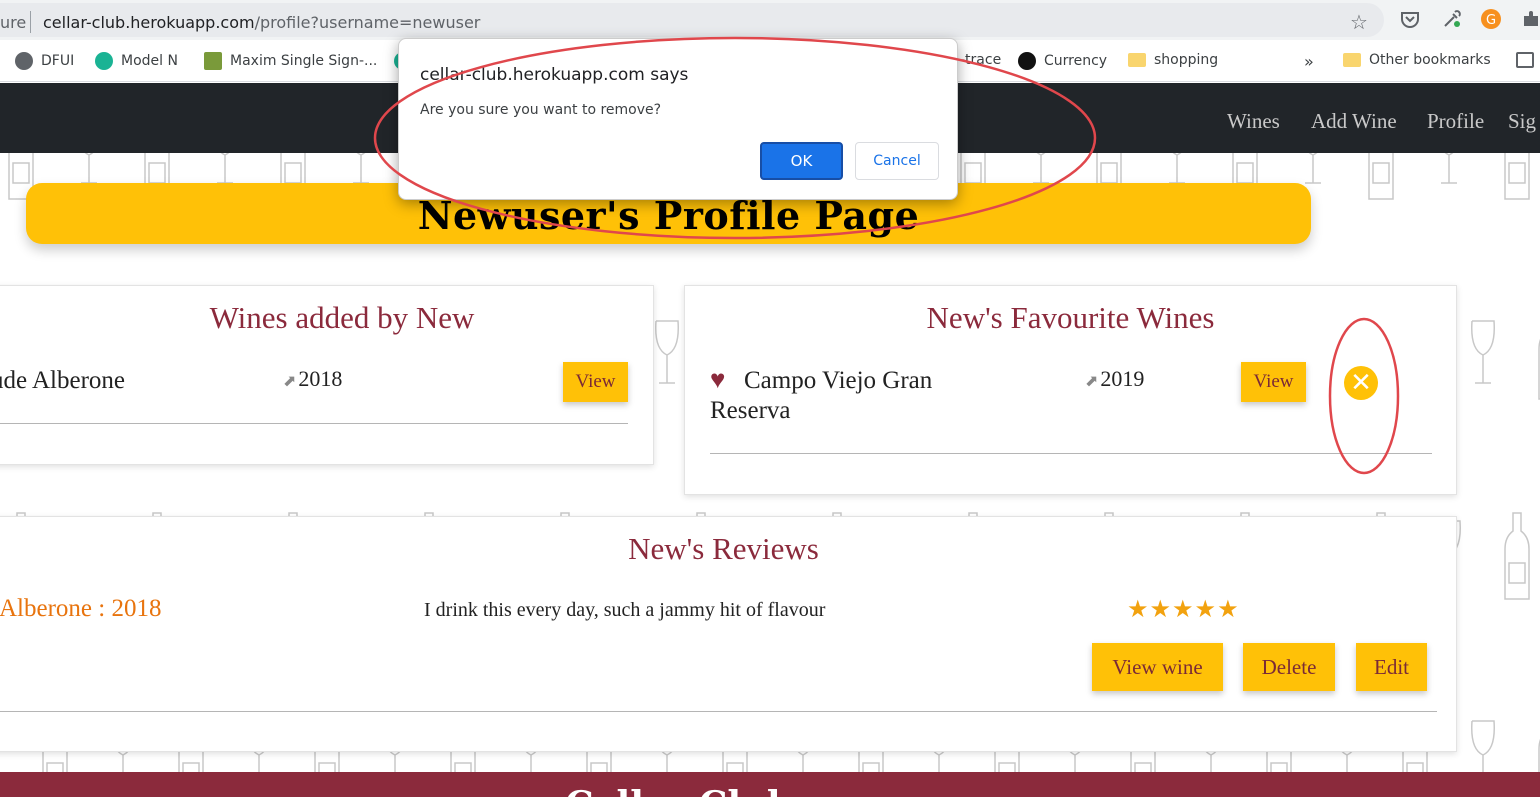 Image resolution: width=1540 pixels, height=797 pixels. I want to click on bookmarks-overflow-button: », so click(1309, 61).